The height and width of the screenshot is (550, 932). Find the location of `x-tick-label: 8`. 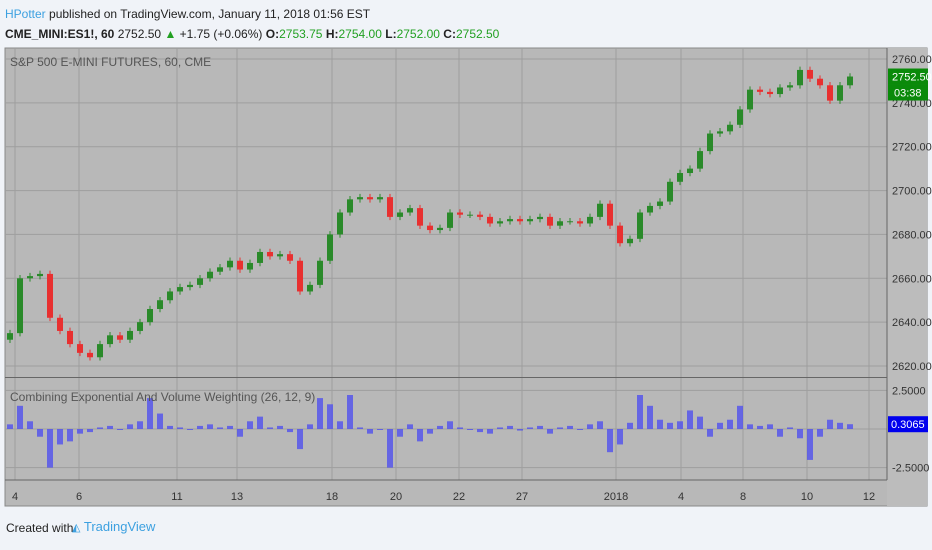

x-tick-label: 8 is located at coordinates (743, 497).